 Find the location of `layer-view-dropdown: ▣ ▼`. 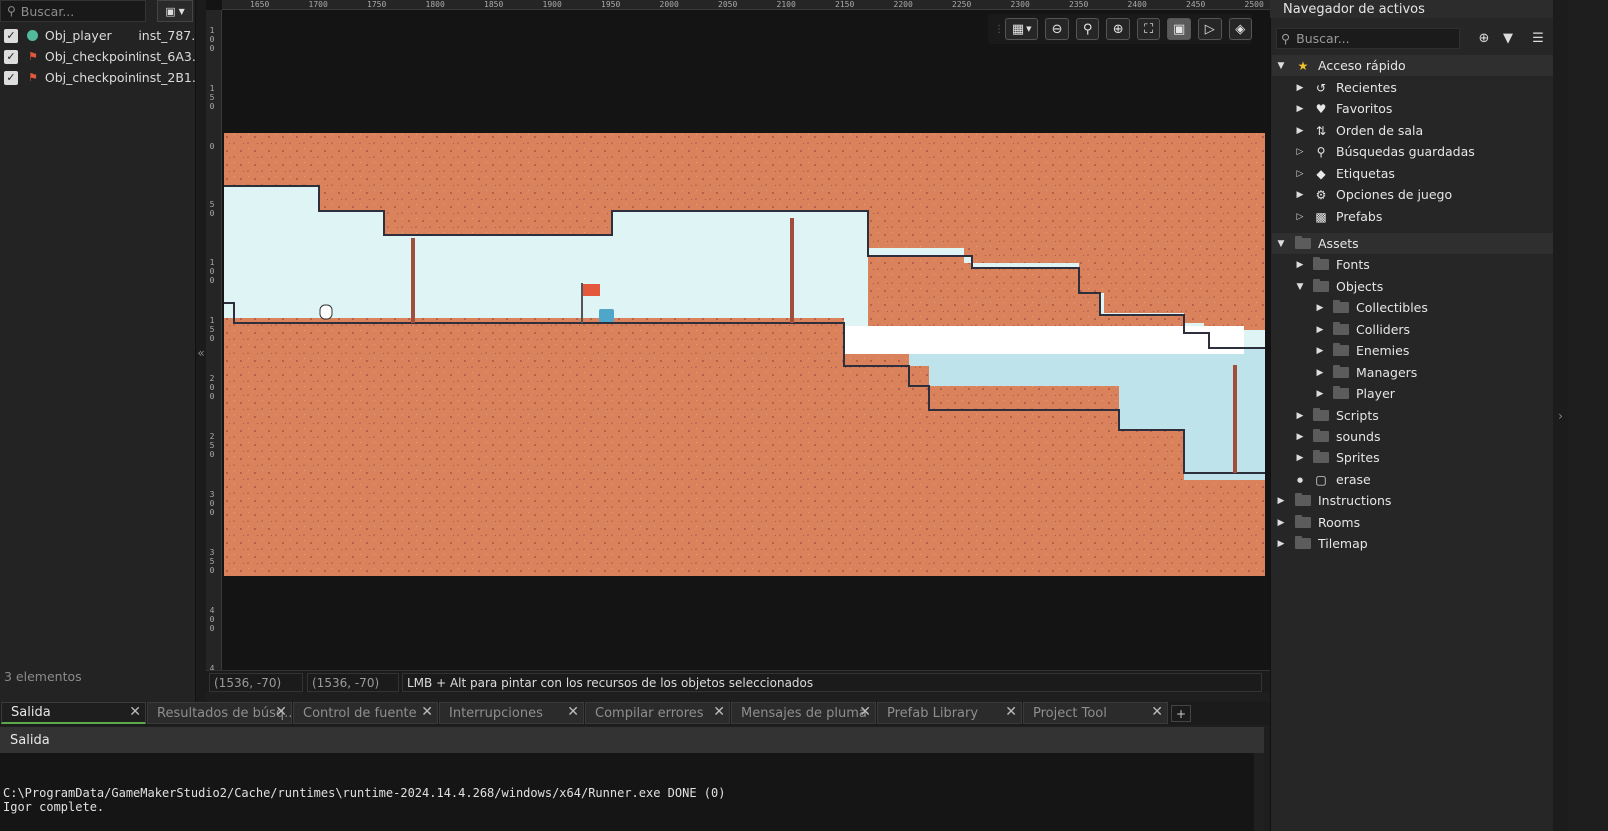

layer-view-dropdown: ▣ ▼ is located at coordinates (175, 11).